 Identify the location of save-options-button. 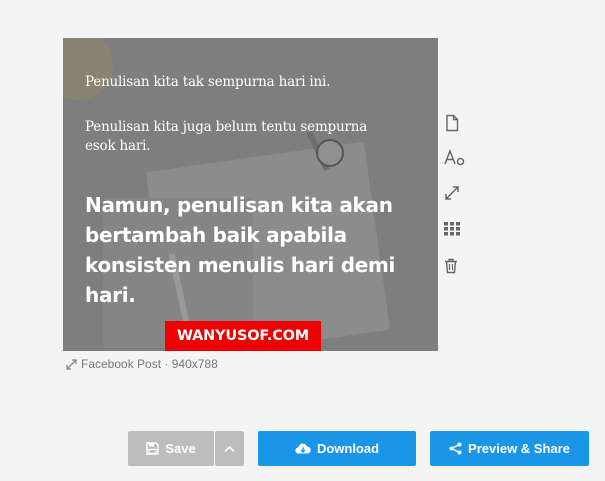
(229, 448).